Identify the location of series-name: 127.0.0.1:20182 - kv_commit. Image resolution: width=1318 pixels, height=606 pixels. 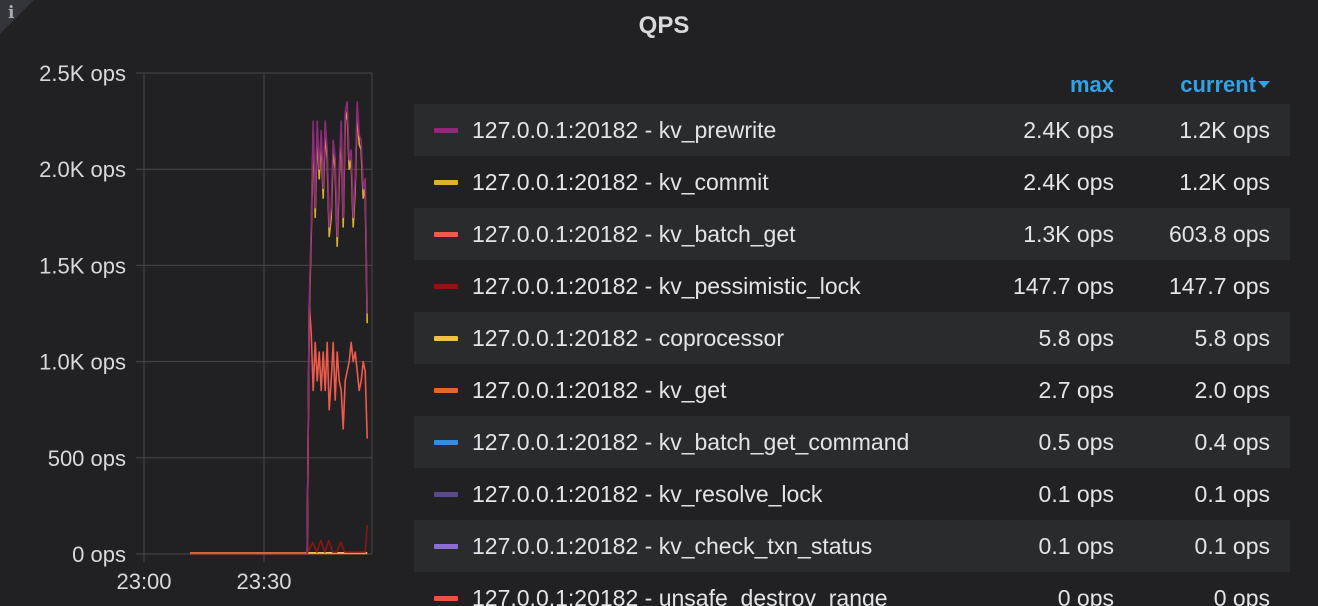
(620, 182).